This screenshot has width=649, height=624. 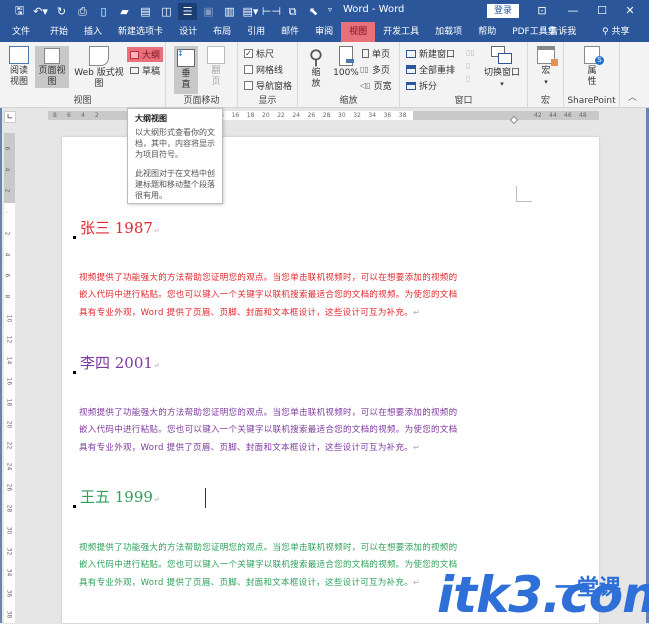 I want to click on collapse-ribbon-icon: ︿, so click(x=632, y=96).